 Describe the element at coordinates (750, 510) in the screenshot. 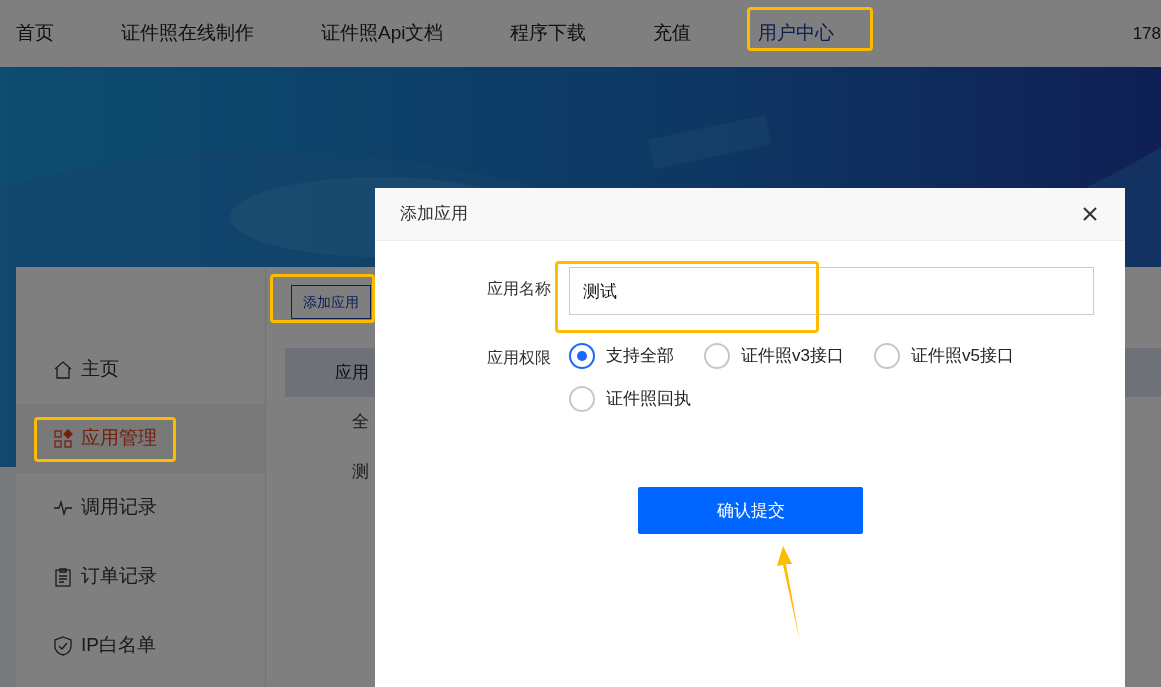

I see `submit-button: 确认提交` at that location.